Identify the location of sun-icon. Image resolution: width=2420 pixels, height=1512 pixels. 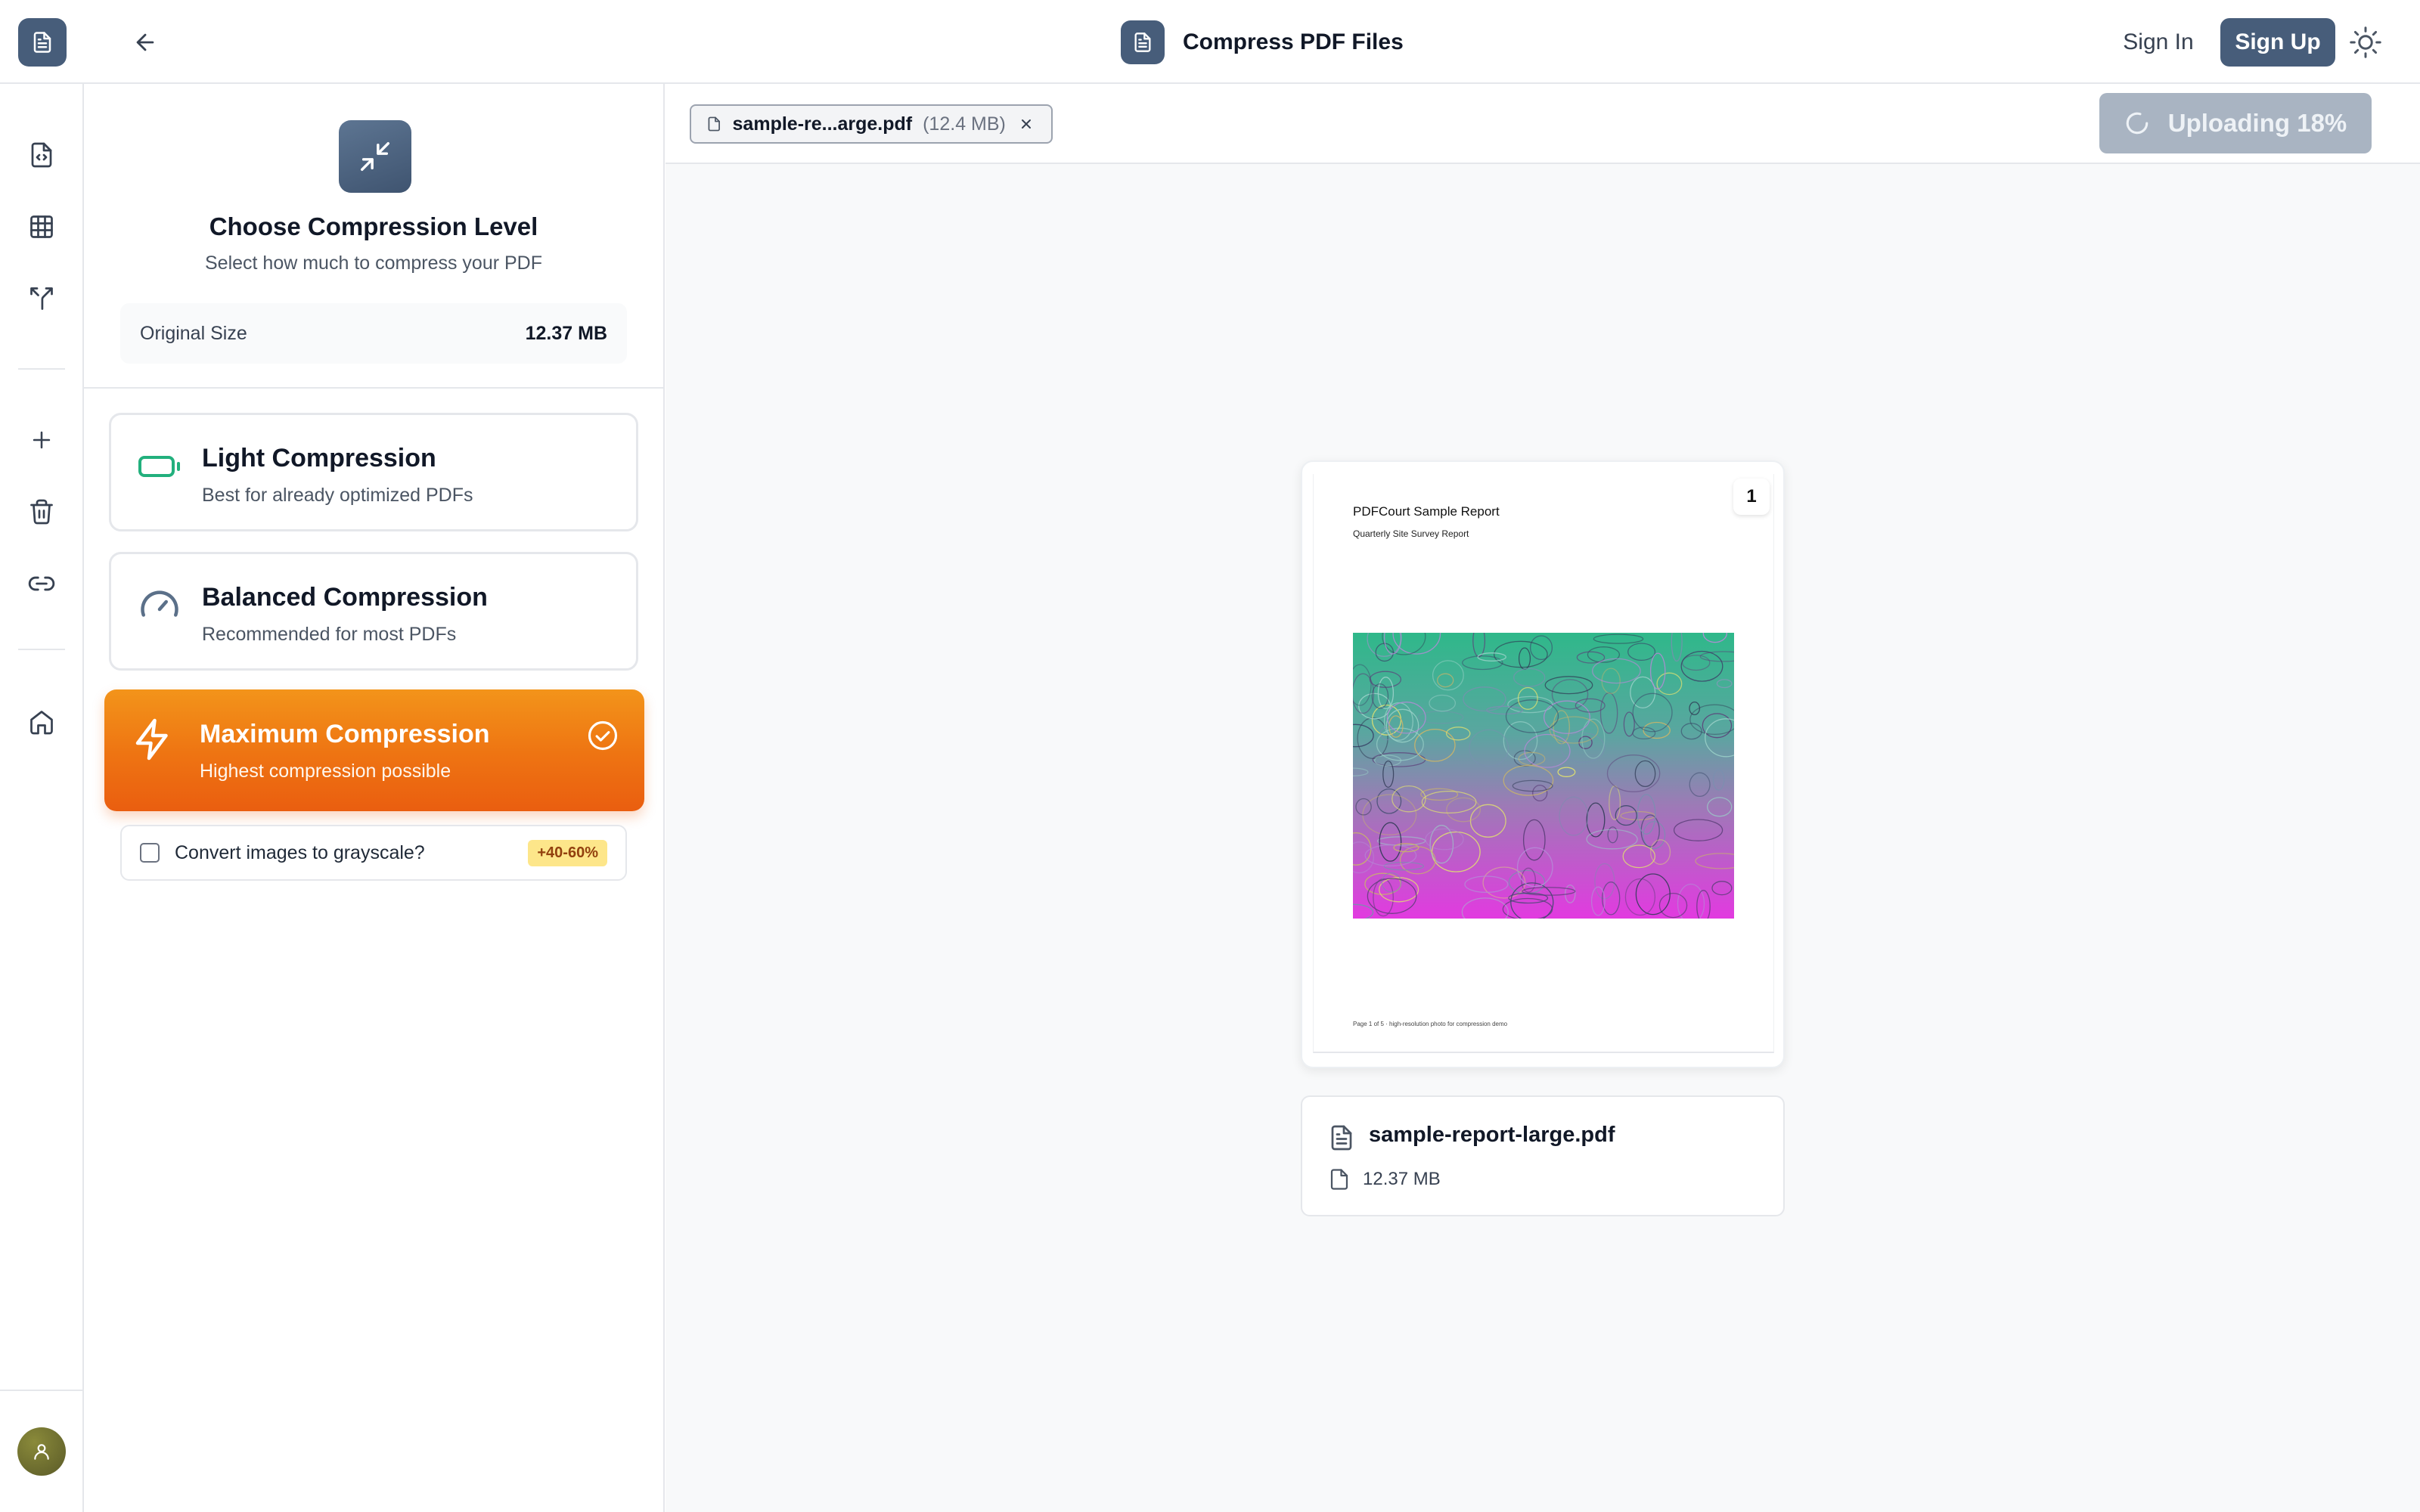
(2365, 42).